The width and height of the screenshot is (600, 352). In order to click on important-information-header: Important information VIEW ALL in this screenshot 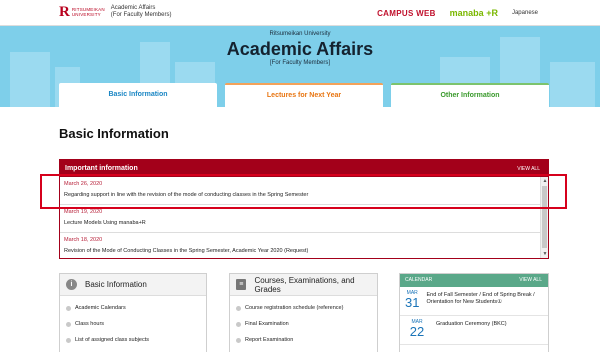, I will do `click(304, 168)`.